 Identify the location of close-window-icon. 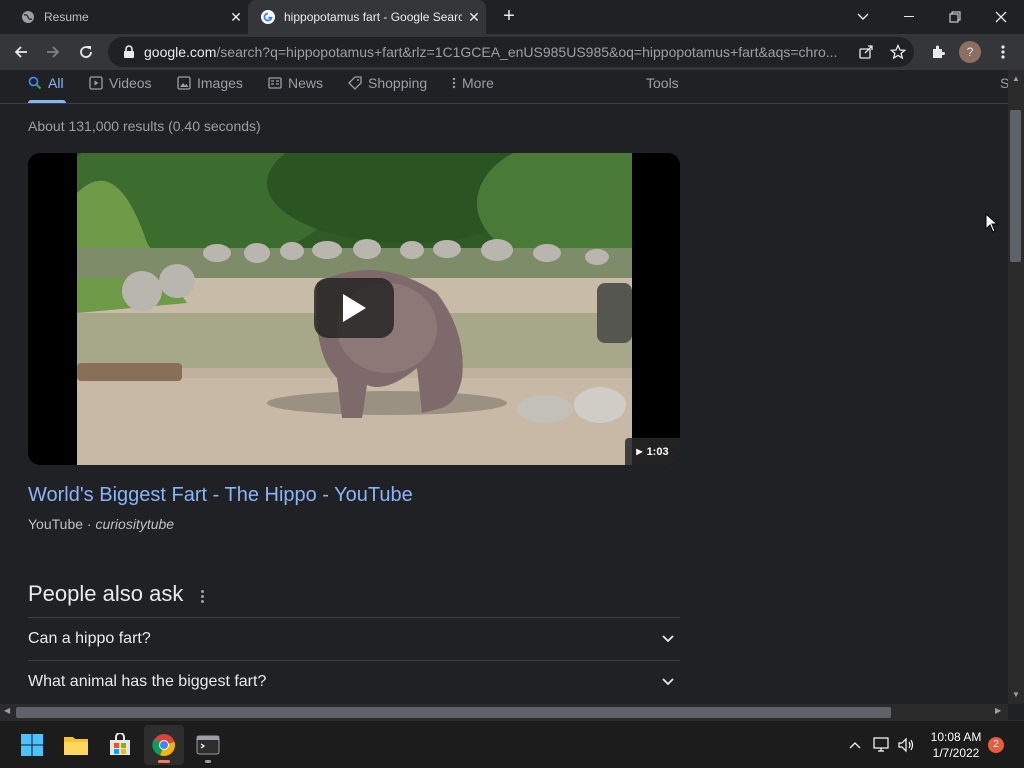
(1001, 17).